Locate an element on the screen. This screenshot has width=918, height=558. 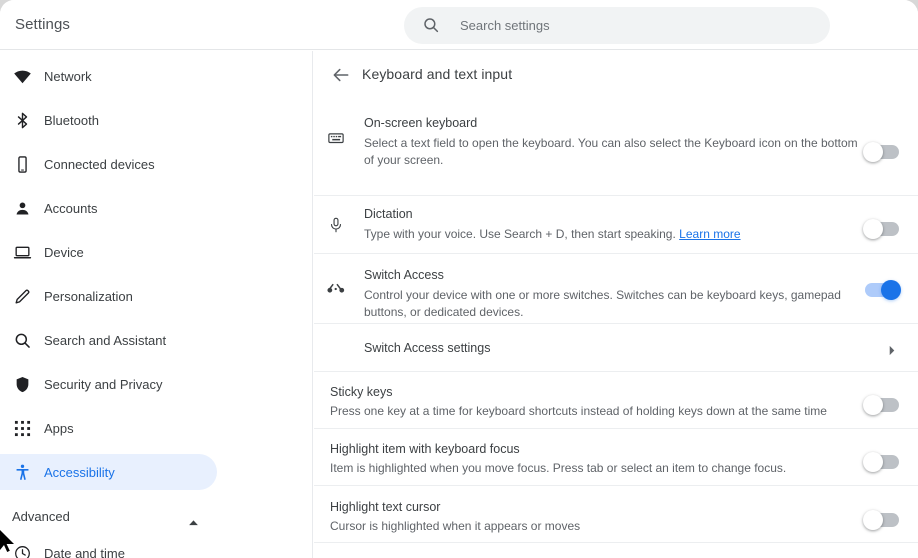
row-title: Highlight text cursor is located at coordinates (385, 507).